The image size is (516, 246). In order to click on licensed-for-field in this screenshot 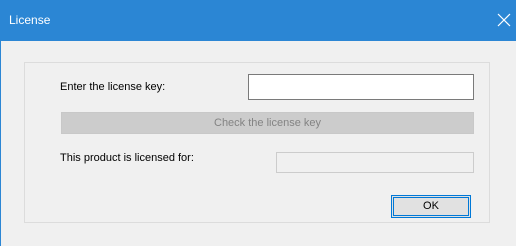, I will do `click(375, 162)`.